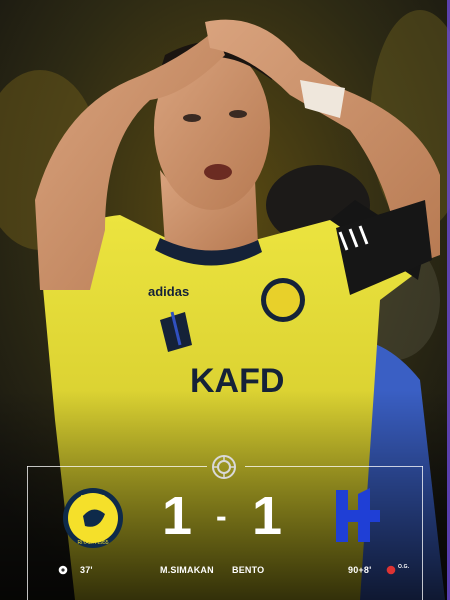 Image resolution: width=450 pixels, height=600 pixels. Describe the element at coordinates (27, 533) in the screenshot. I see `card-left-border` at that location.